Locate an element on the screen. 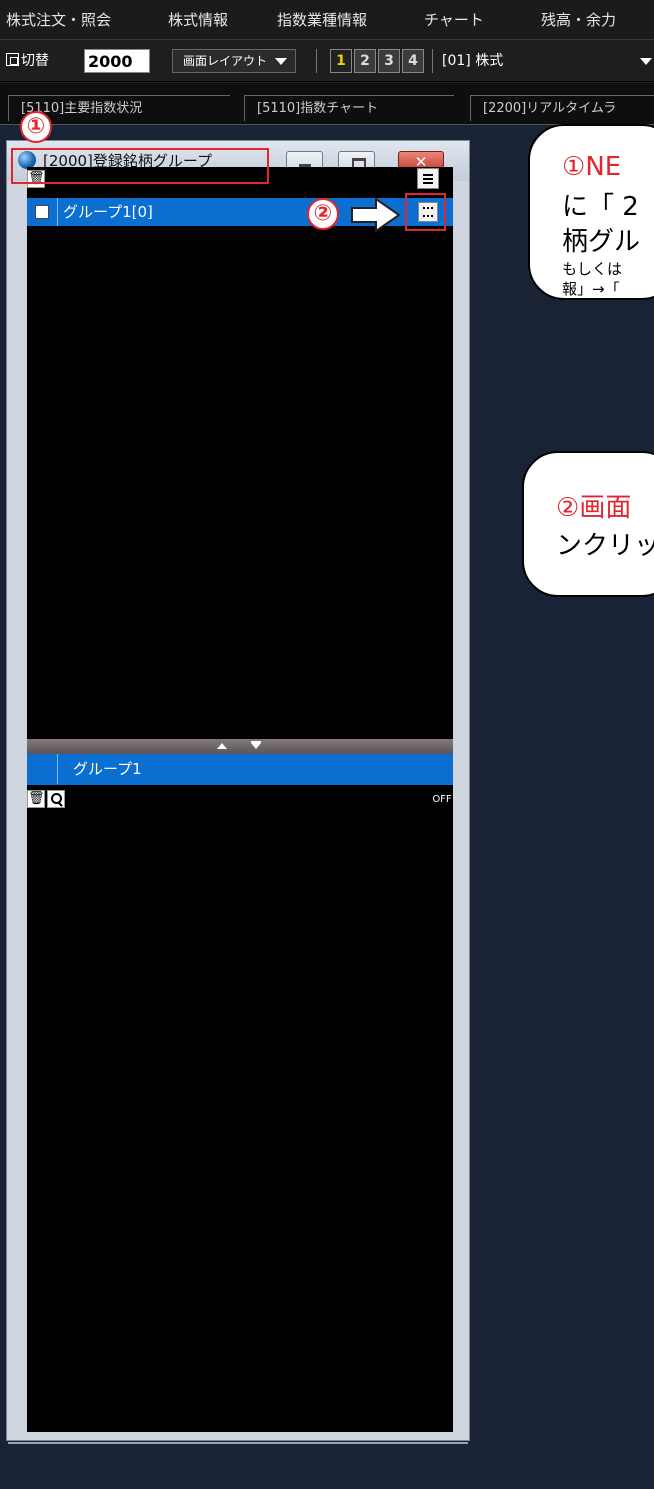 Image resolution: width=654 pixels, height=1489 pixels. pane-splitter is located at coordinates (240, 746).